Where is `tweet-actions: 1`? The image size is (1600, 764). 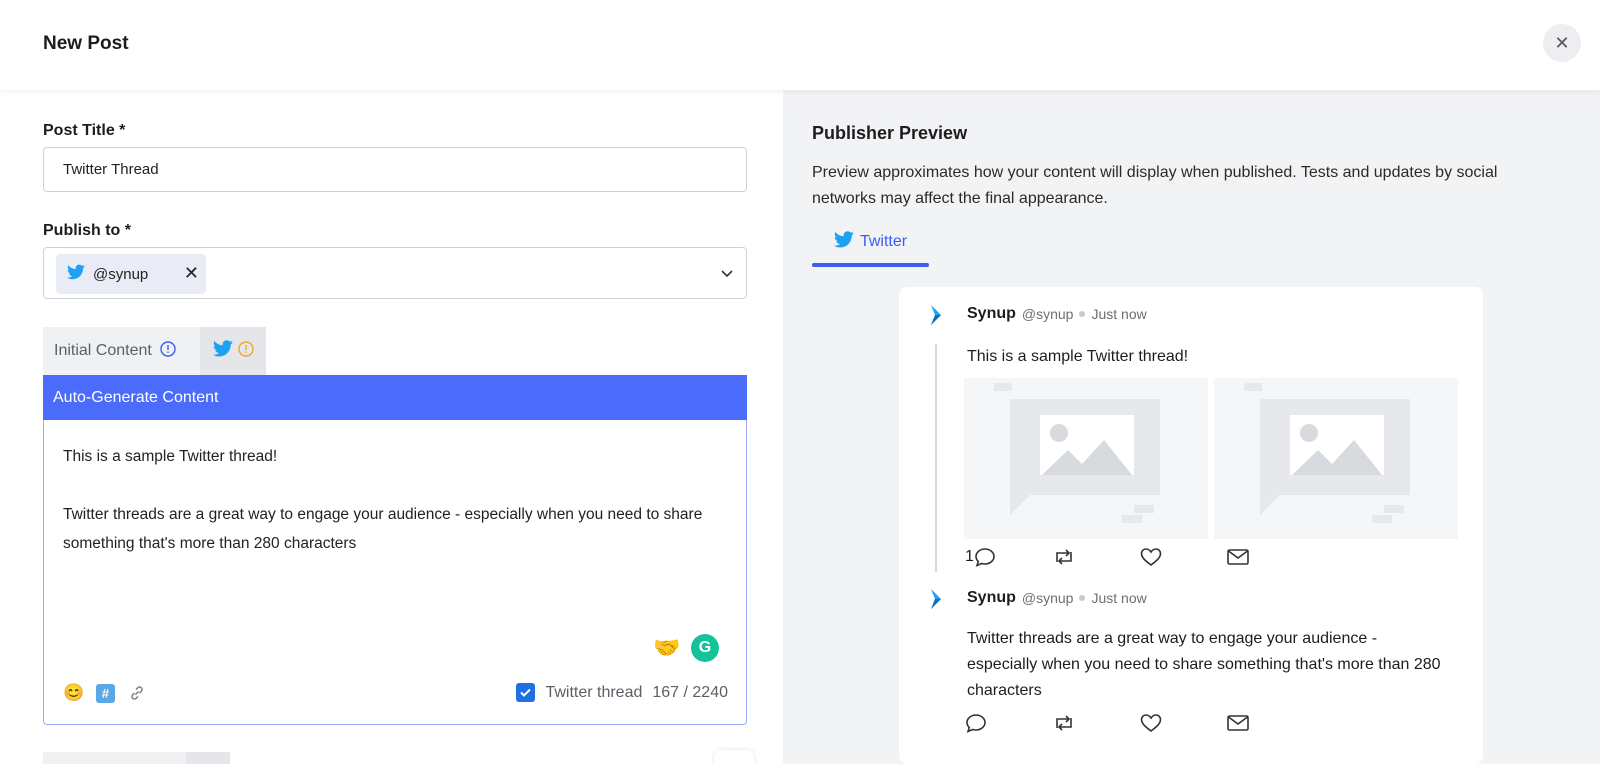 tweet-actions: 1 is located at coordinates (1139, 557).